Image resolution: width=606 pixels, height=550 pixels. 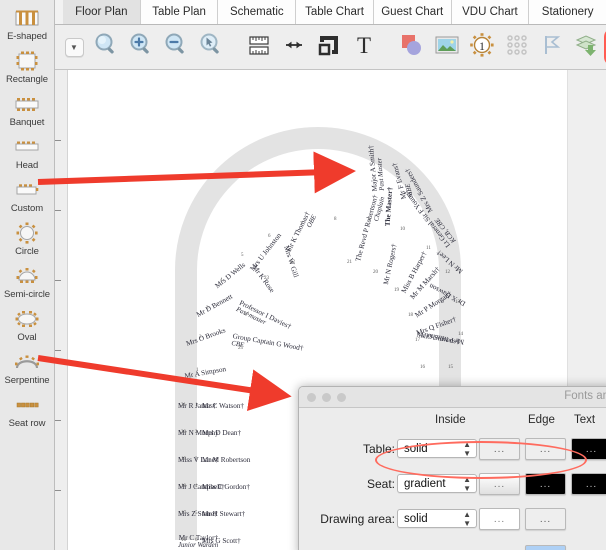 I want to click on zoom-button, so click(x=341, y=397).